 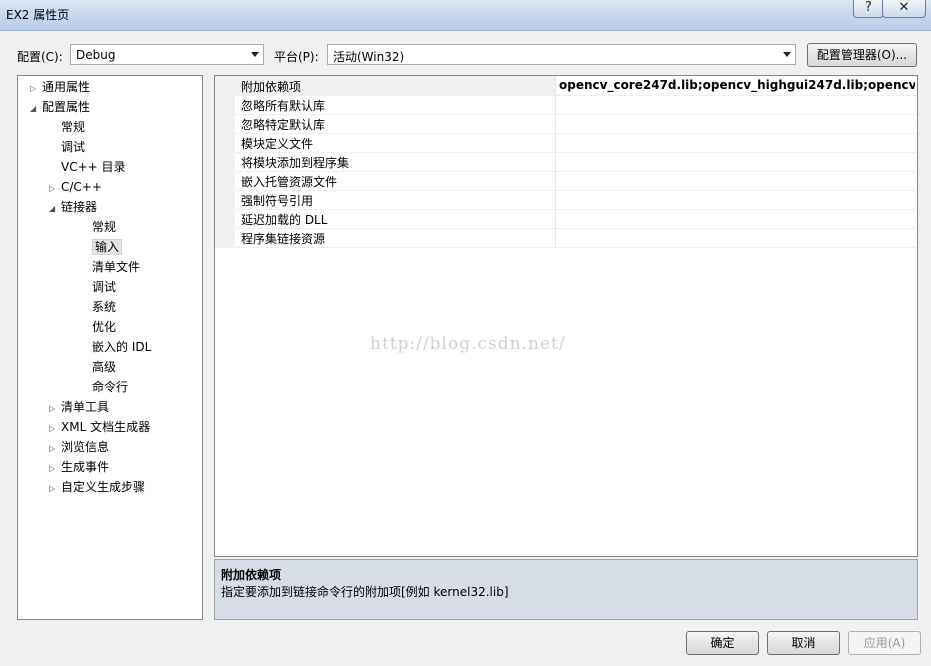 I want to click on tree-item: ▷ 通用属性, so click(x=60, y=87).